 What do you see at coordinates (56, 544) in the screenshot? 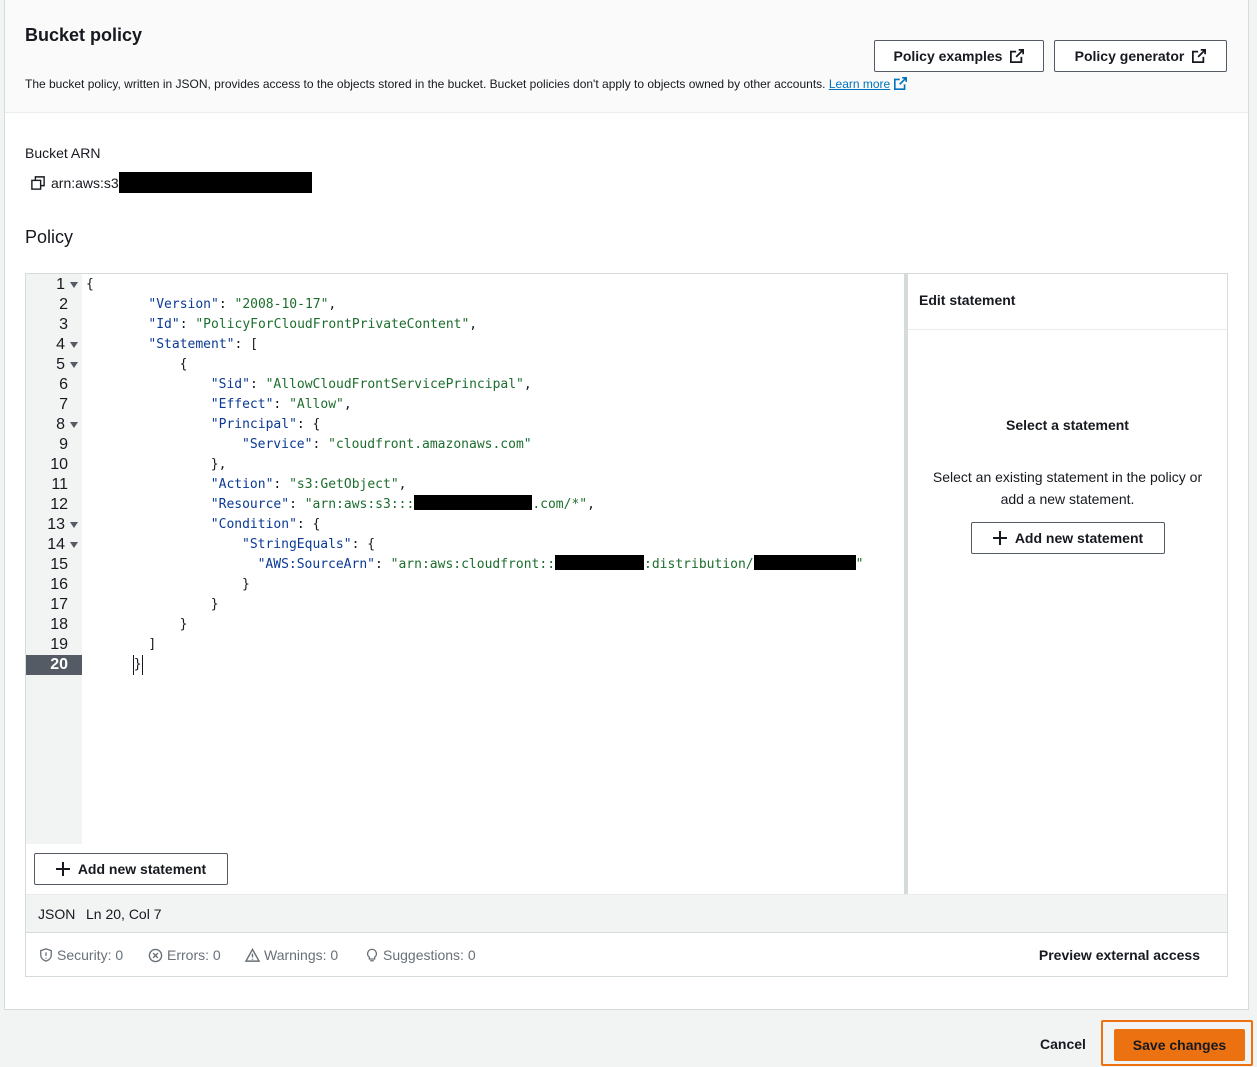
I see `line-number-text: 14` at bounding box center [56, 544].